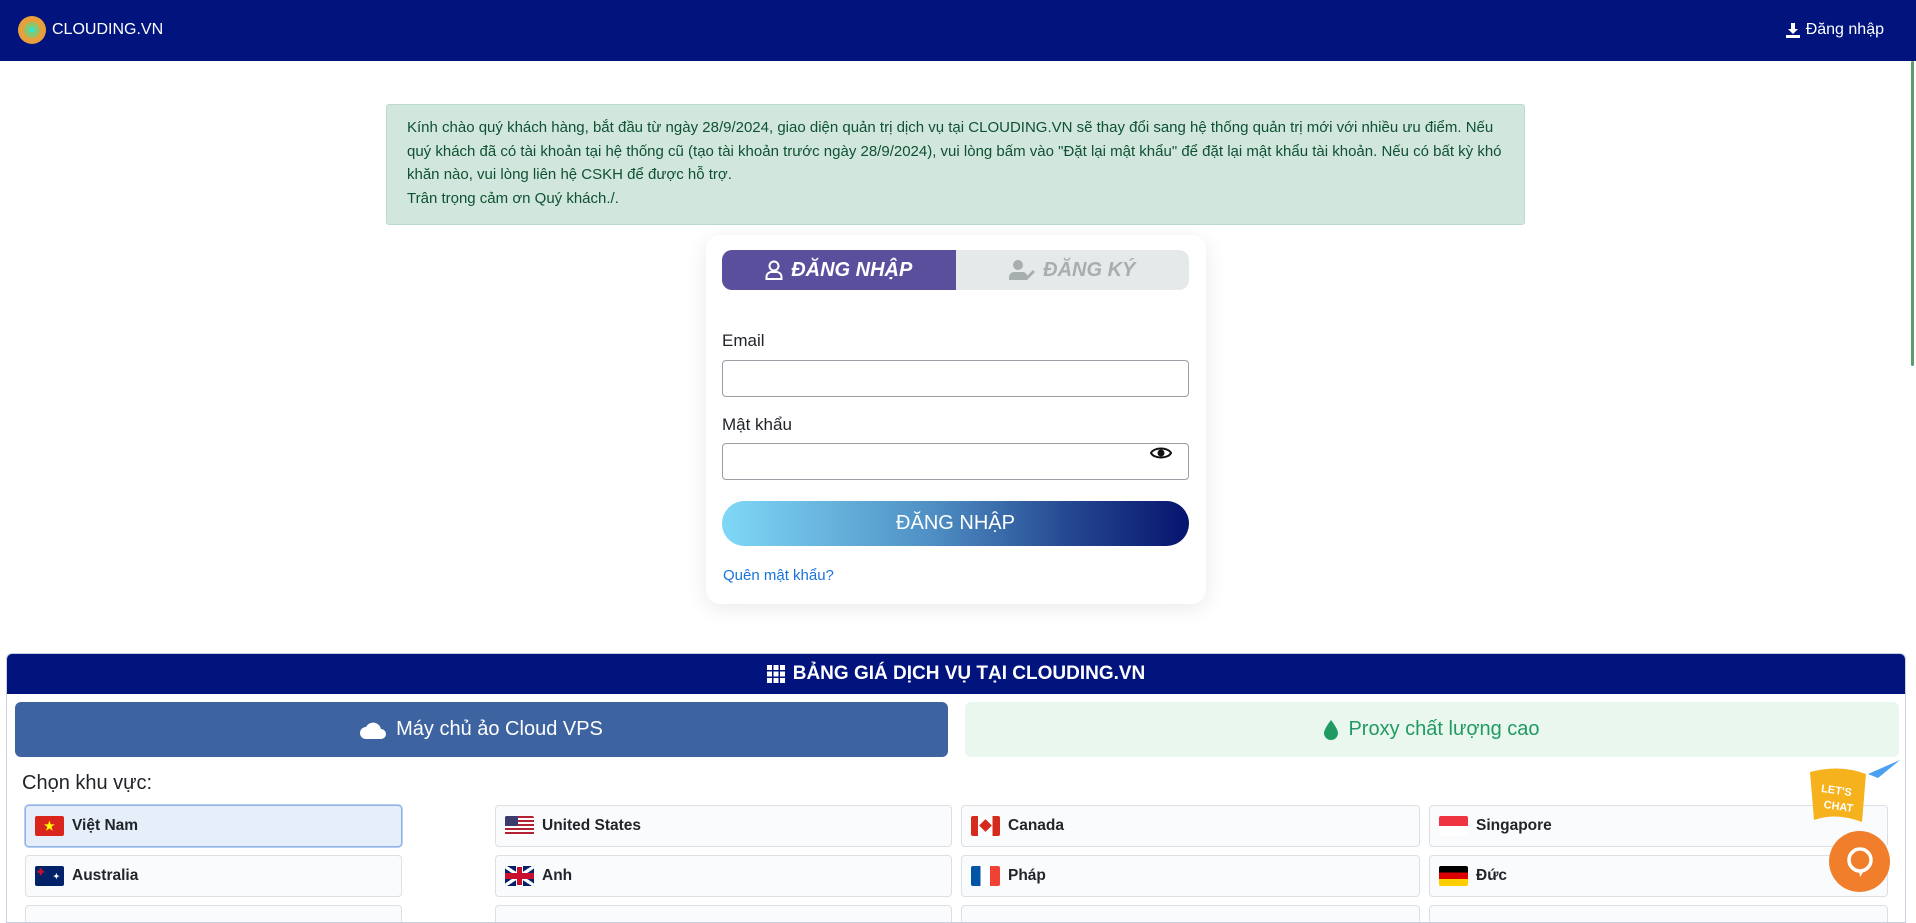 Image resolution: width=1916 pixels, height=923 pixels. Describe the element at coordinates (1855, 791) in the screenshot. I see `lets-chat-icon: LET'SCHAT` at that location.